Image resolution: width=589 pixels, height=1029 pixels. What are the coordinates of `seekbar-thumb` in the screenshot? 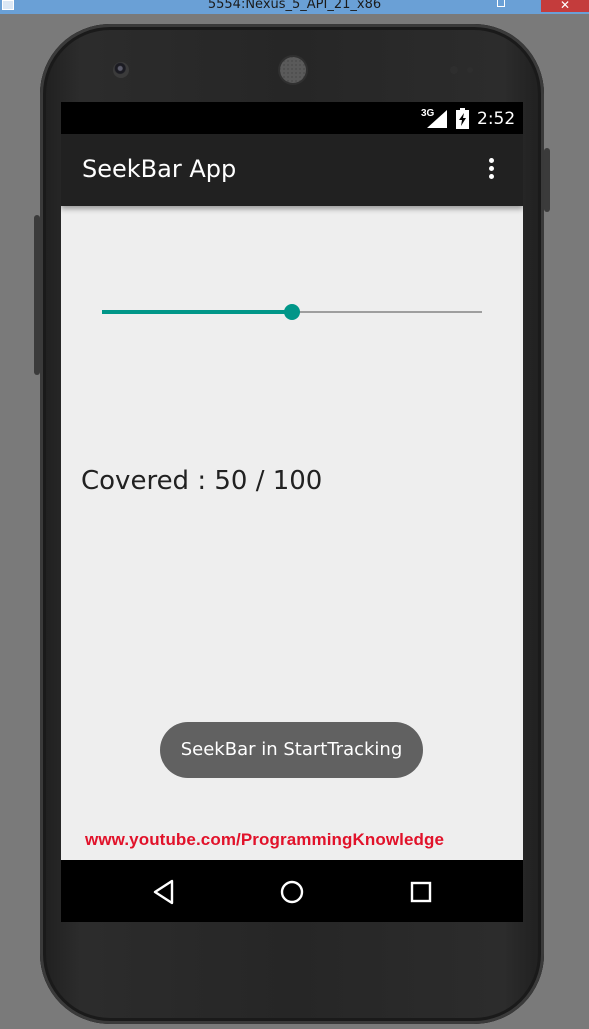 It's located at (292, 312).